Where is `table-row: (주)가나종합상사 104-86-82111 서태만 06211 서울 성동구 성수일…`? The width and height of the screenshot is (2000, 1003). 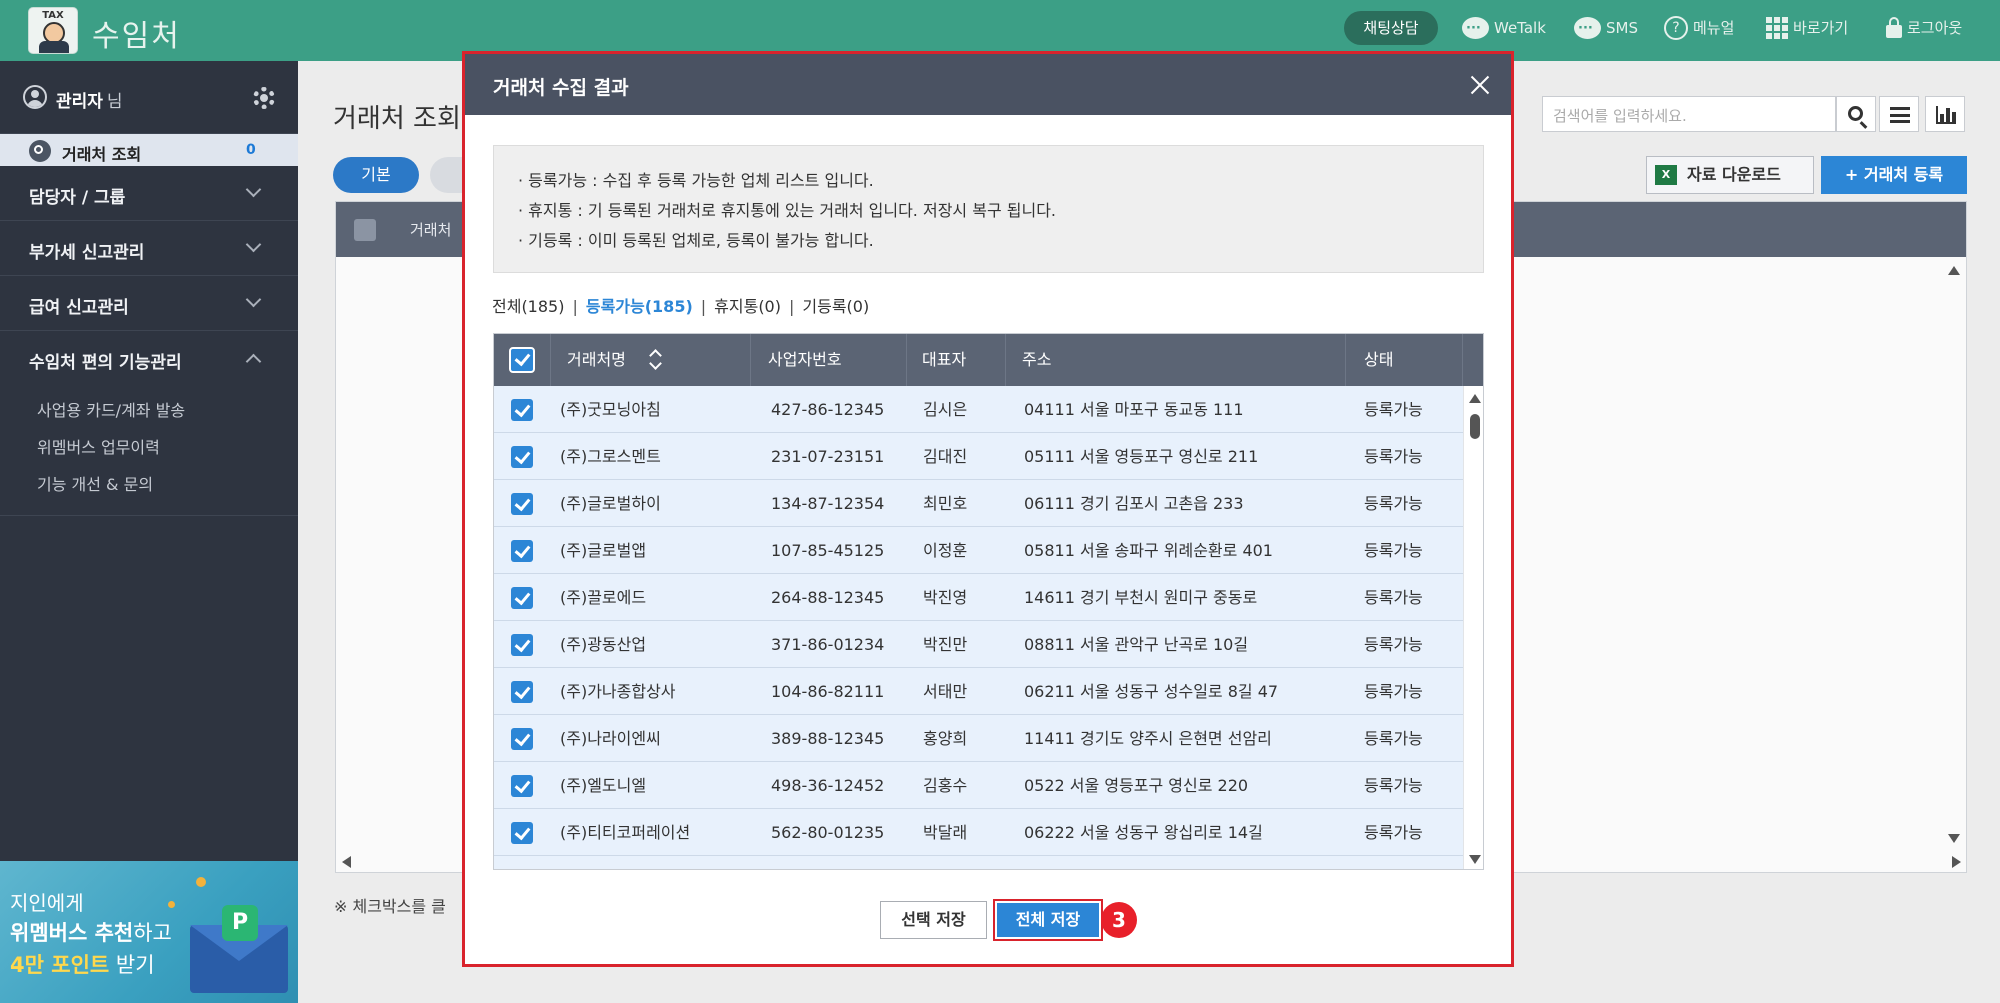 table-row: (주)가나종합상사 104-86-82111 서태만 06211 서울 성동구 성수일… is located at coordinates (978, 691).